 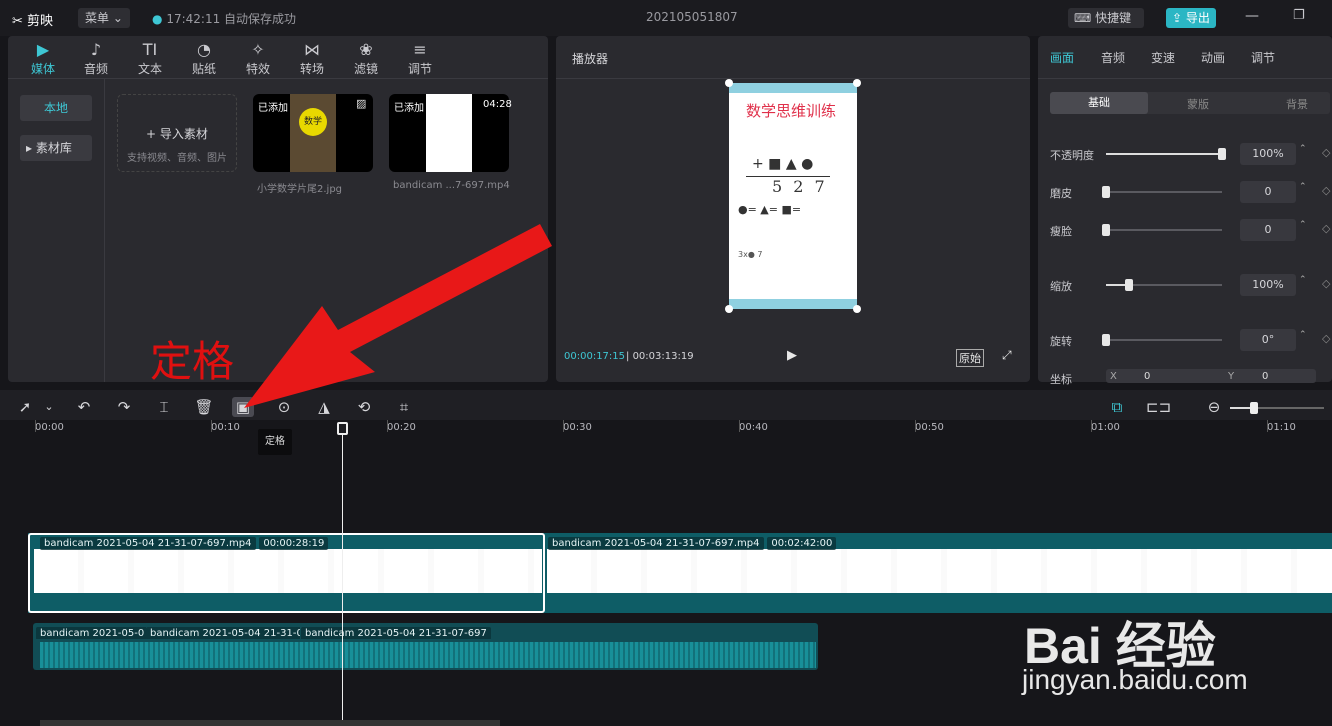 I want to click on minimize-icon: —, so click(x=1252, y=16).